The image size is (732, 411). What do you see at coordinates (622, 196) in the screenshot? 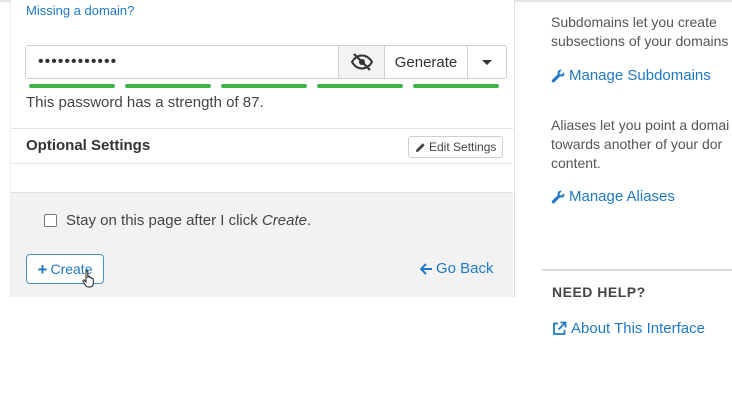
I see `manage-aliases-label: Manage Aliases` at bounding box center [622, 196].